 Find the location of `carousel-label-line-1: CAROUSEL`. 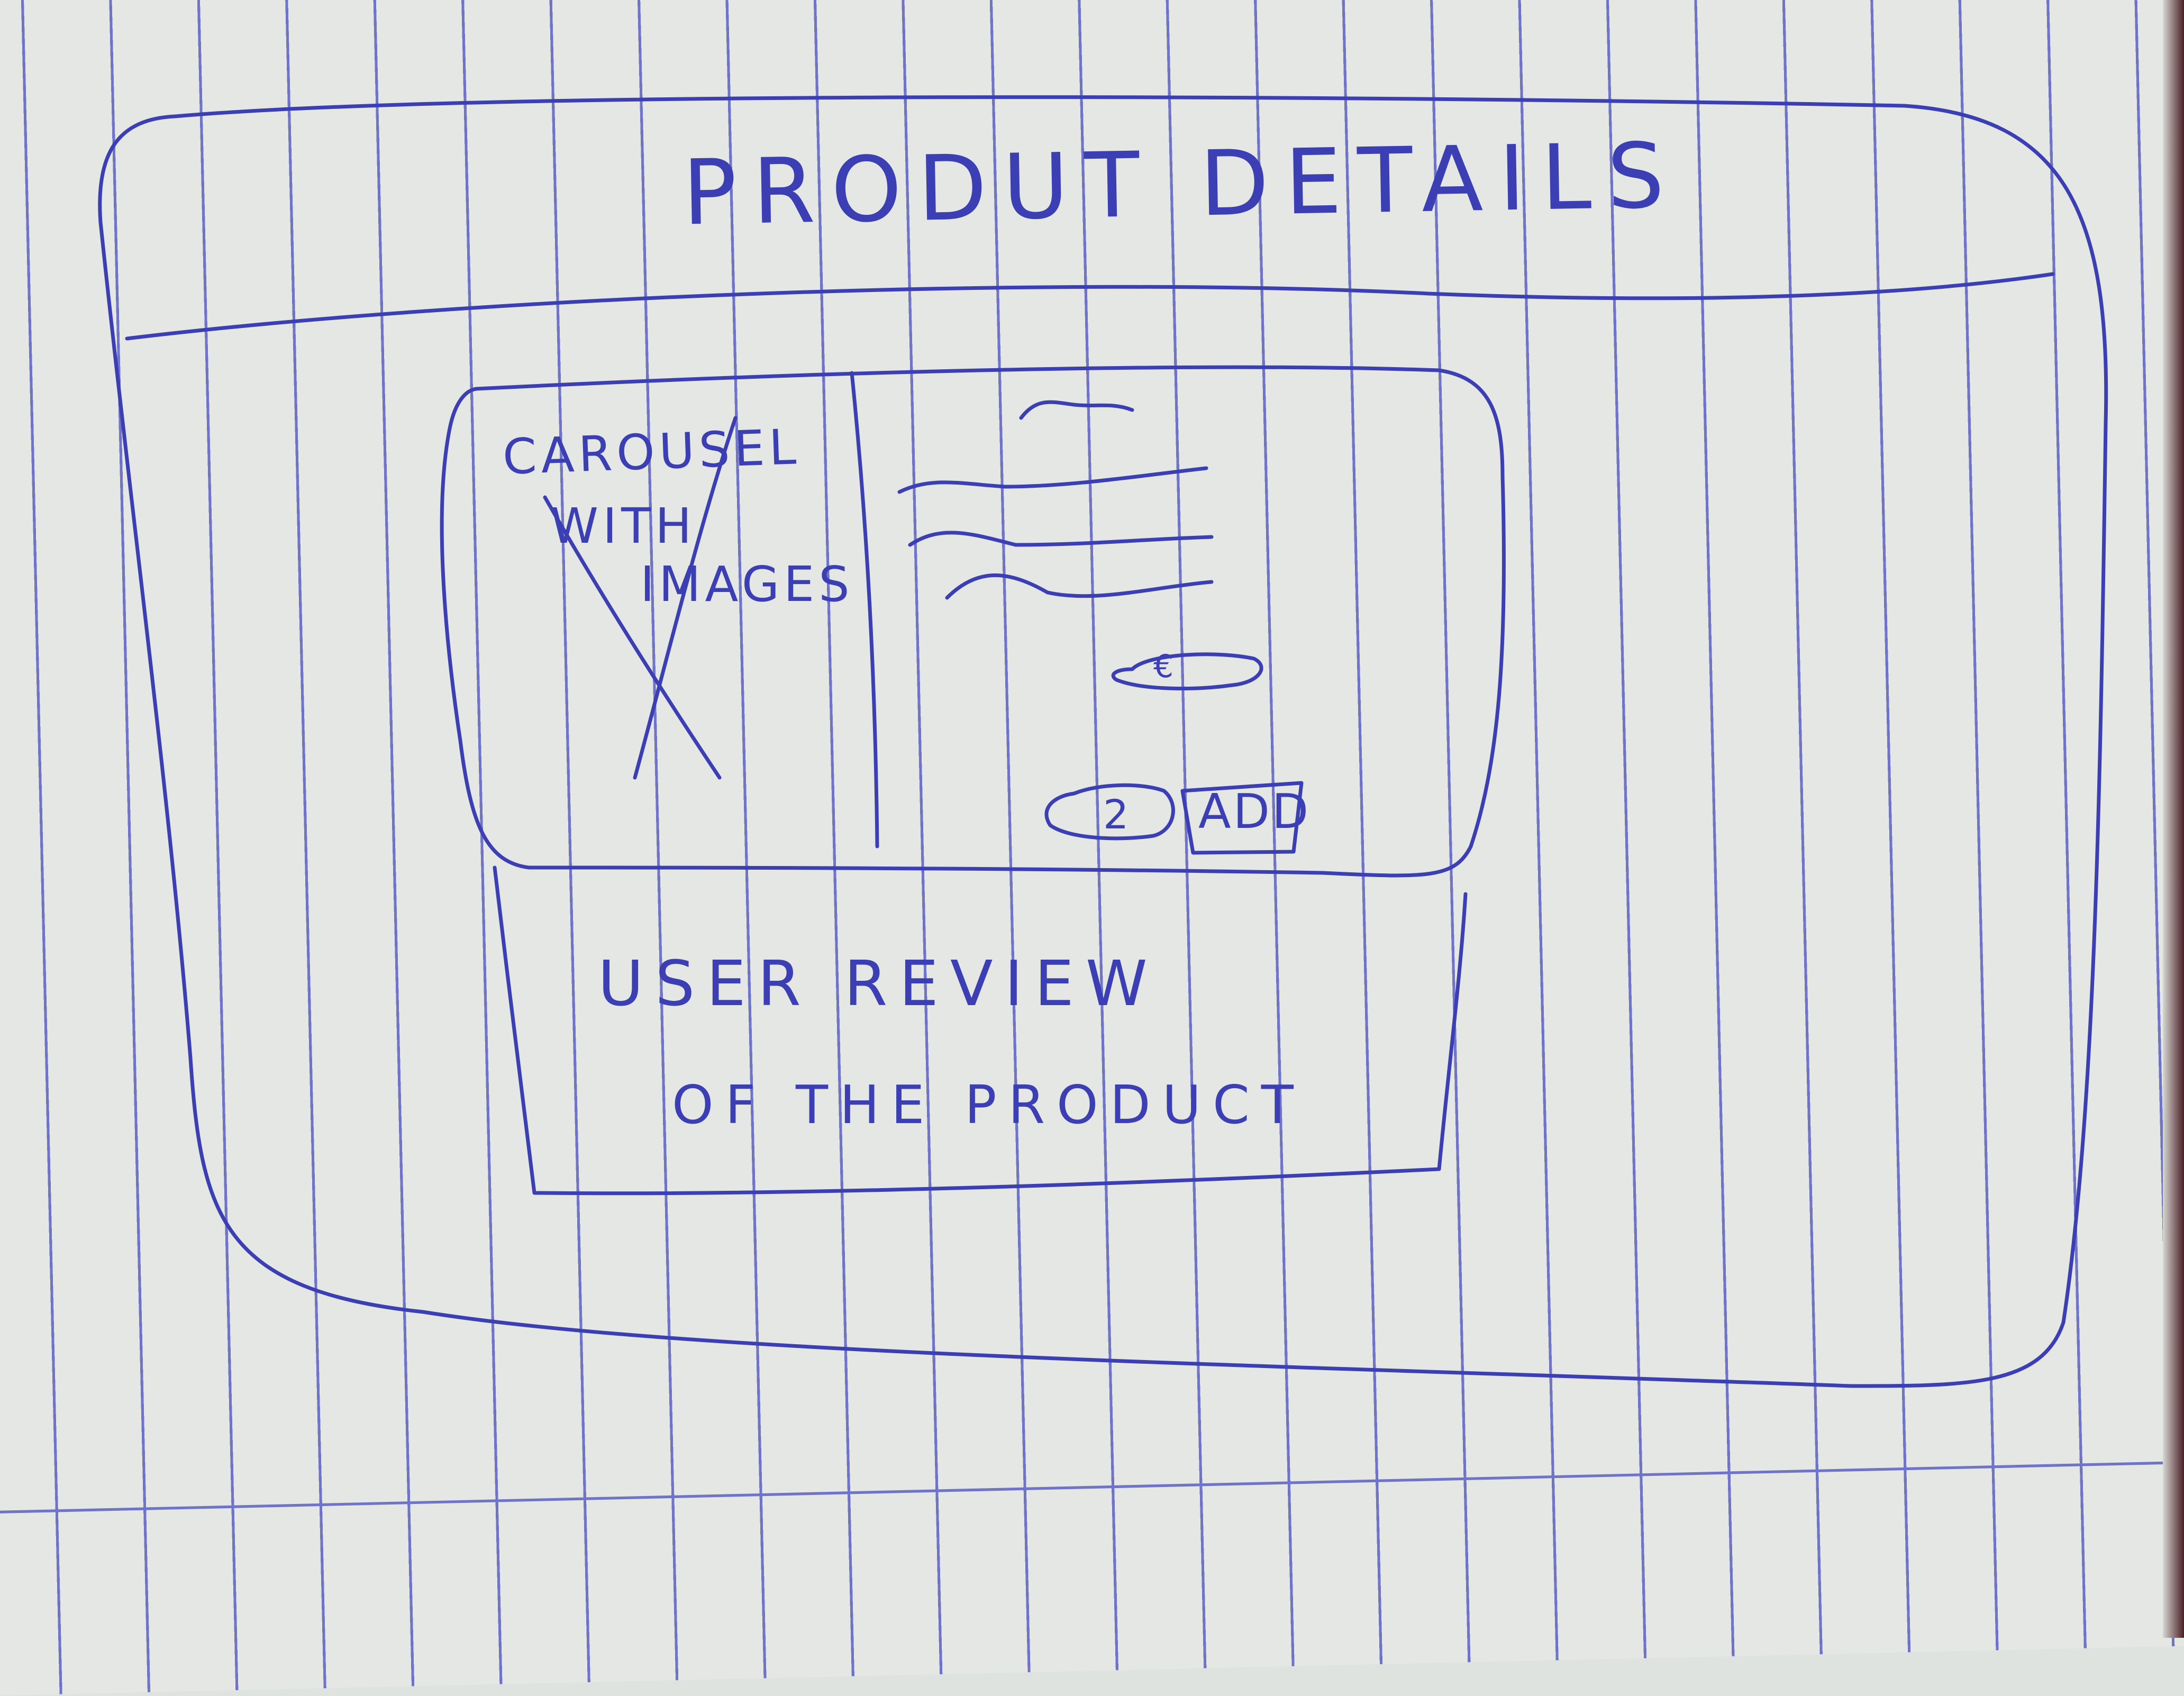

carousel-label-line-1: CAROUSEL is located at coordinates (652, 452).